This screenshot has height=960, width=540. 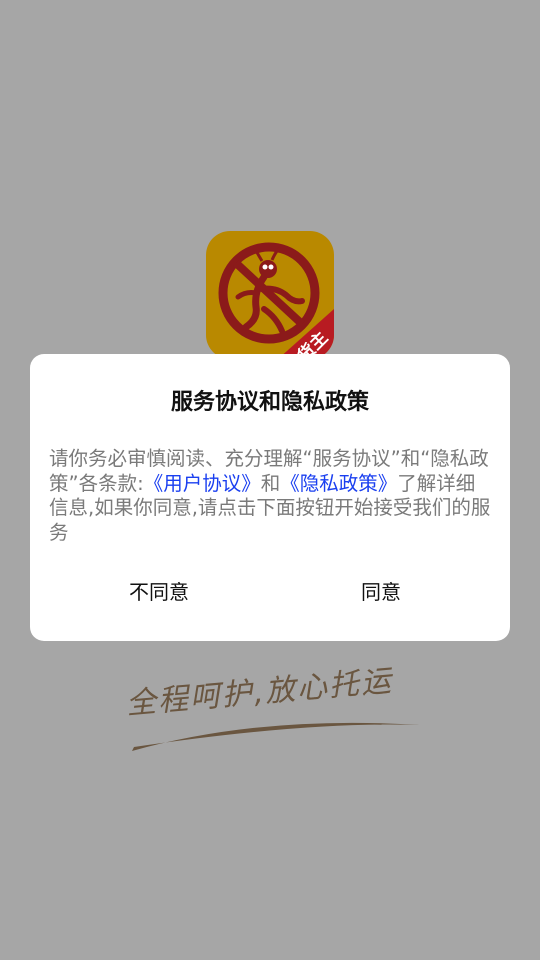 I want to click on dialog-title: 服务协议和隐私政策, so click(x=269, y=402).